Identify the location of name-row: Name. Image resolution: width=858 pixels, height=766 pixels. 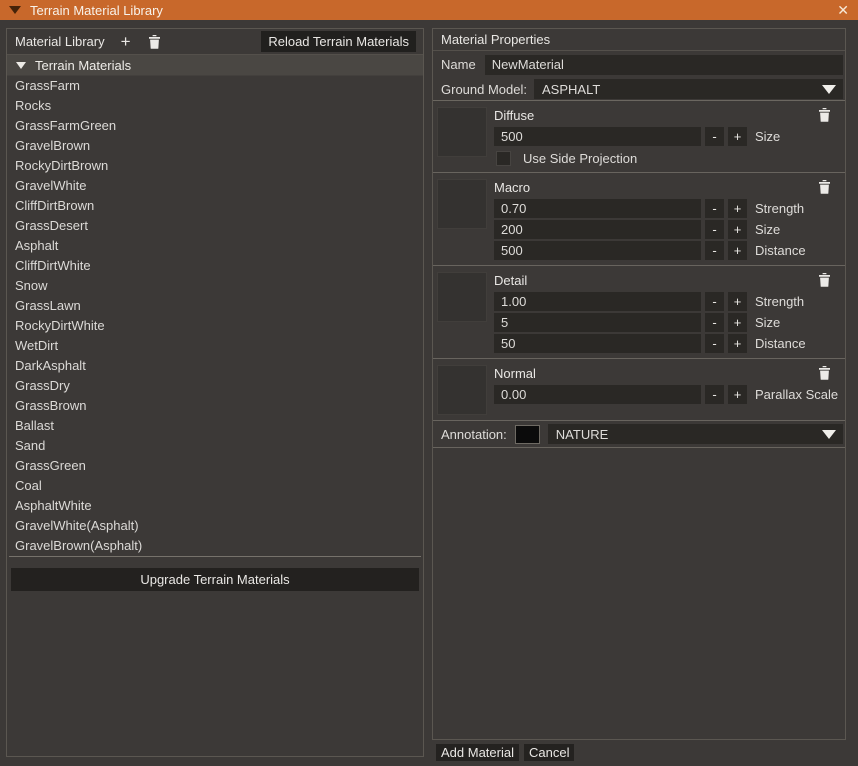
(639, 64).